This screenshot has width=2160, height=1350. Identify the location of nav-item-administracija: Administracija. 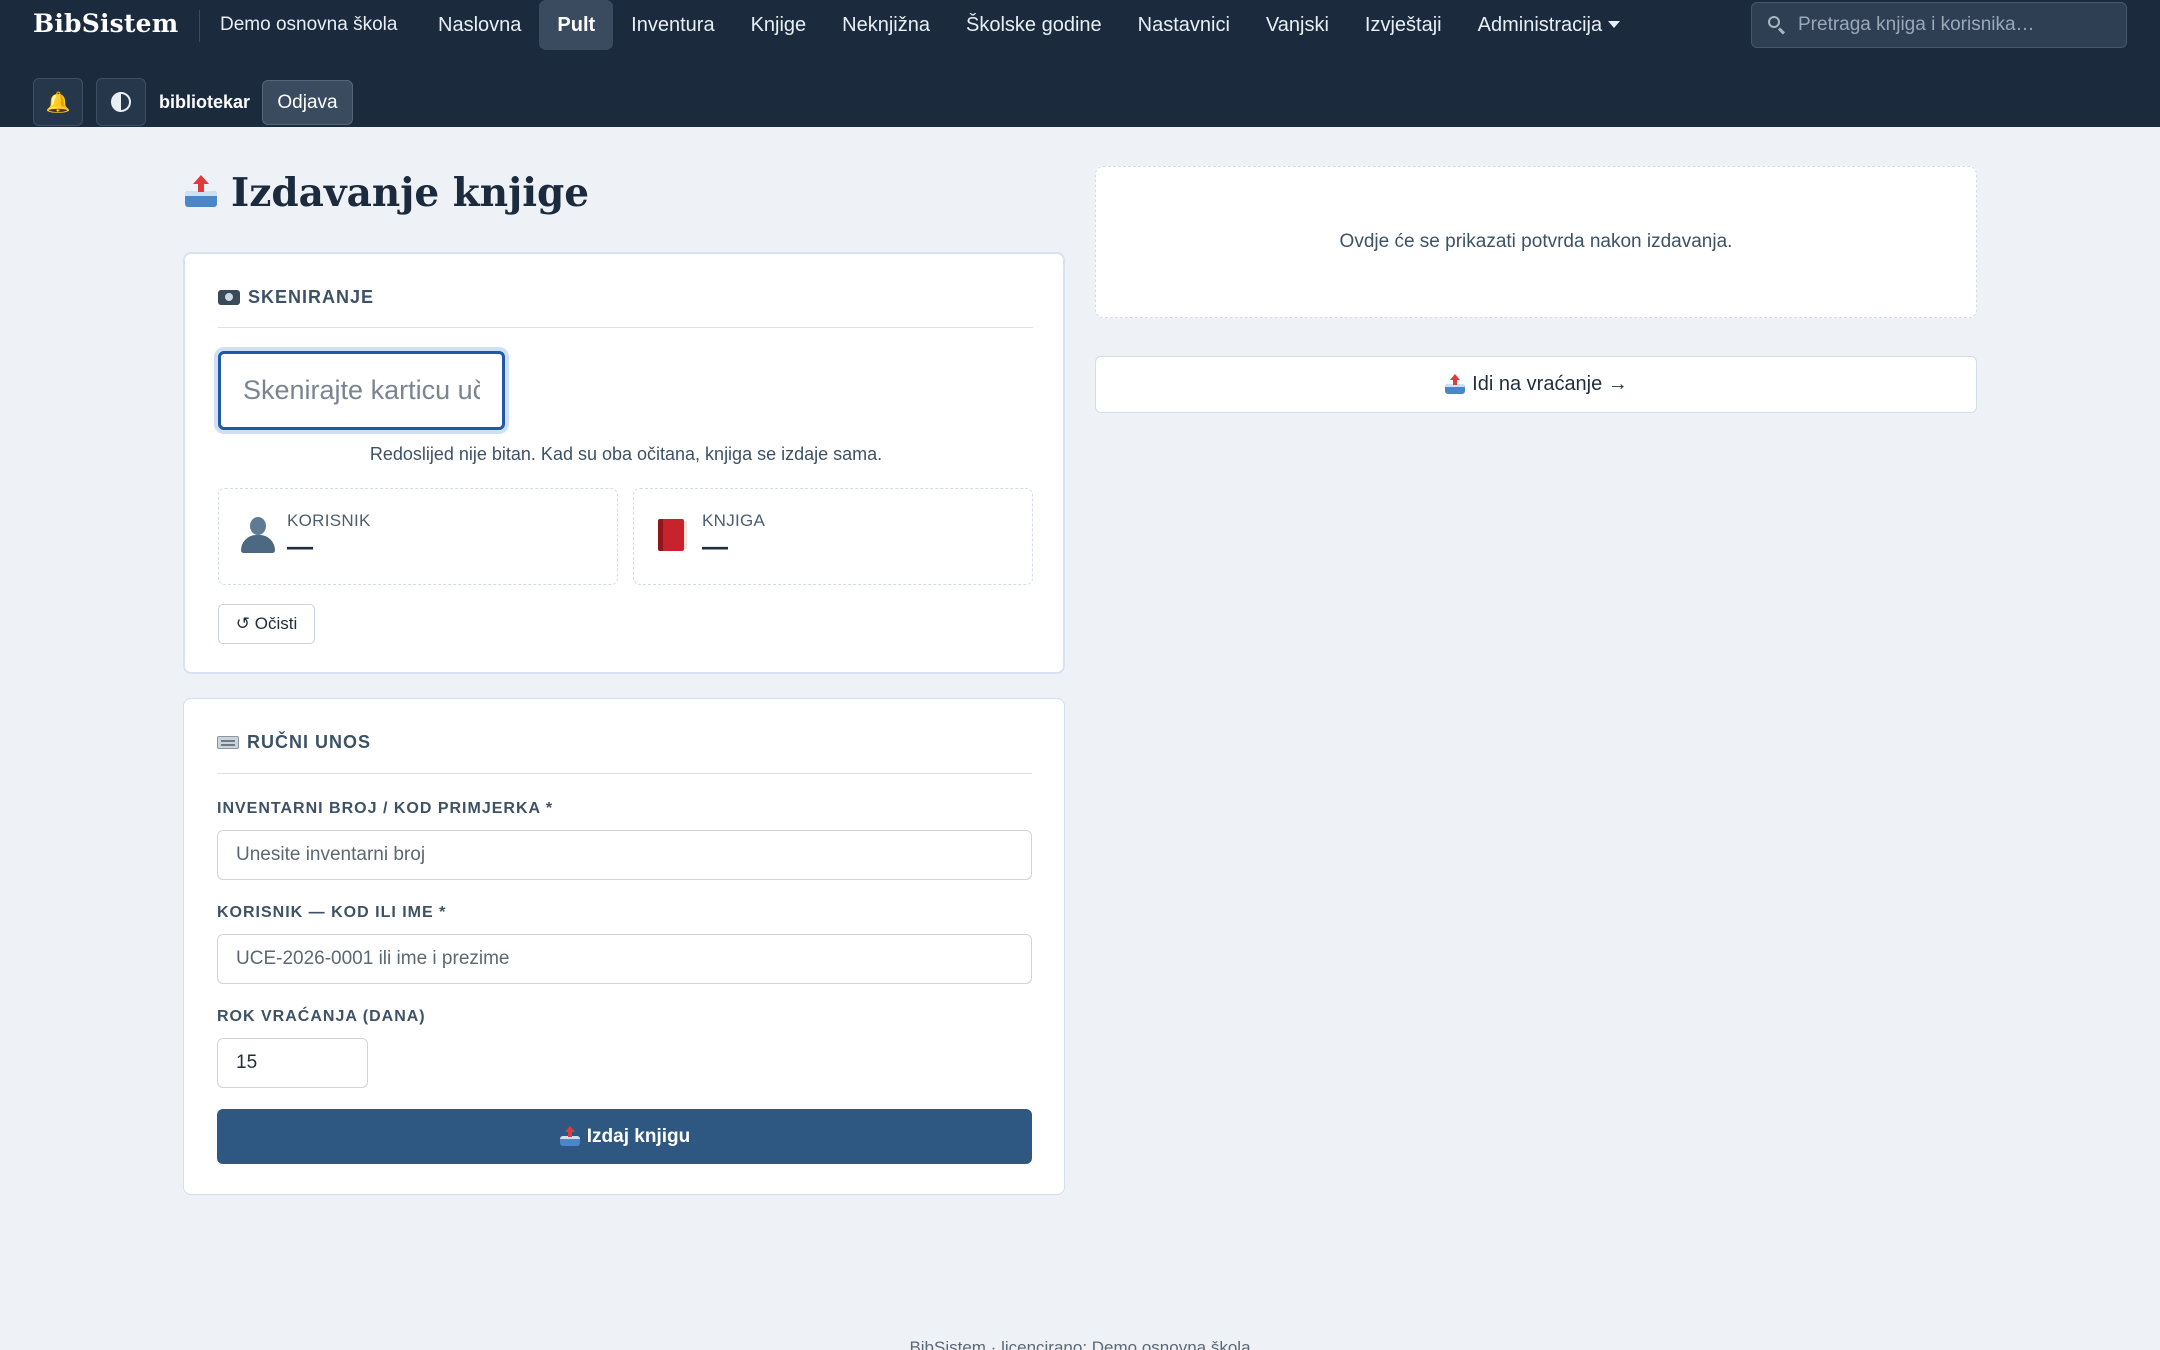
(1549, 25).